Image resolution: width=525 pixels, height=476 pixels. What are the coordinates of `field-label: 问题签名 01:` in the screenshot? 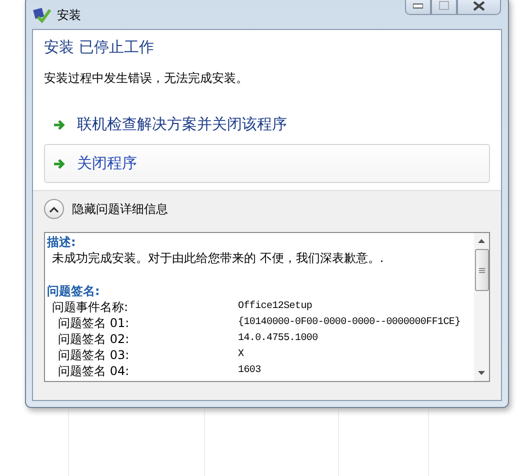 It's located at (93, 323).